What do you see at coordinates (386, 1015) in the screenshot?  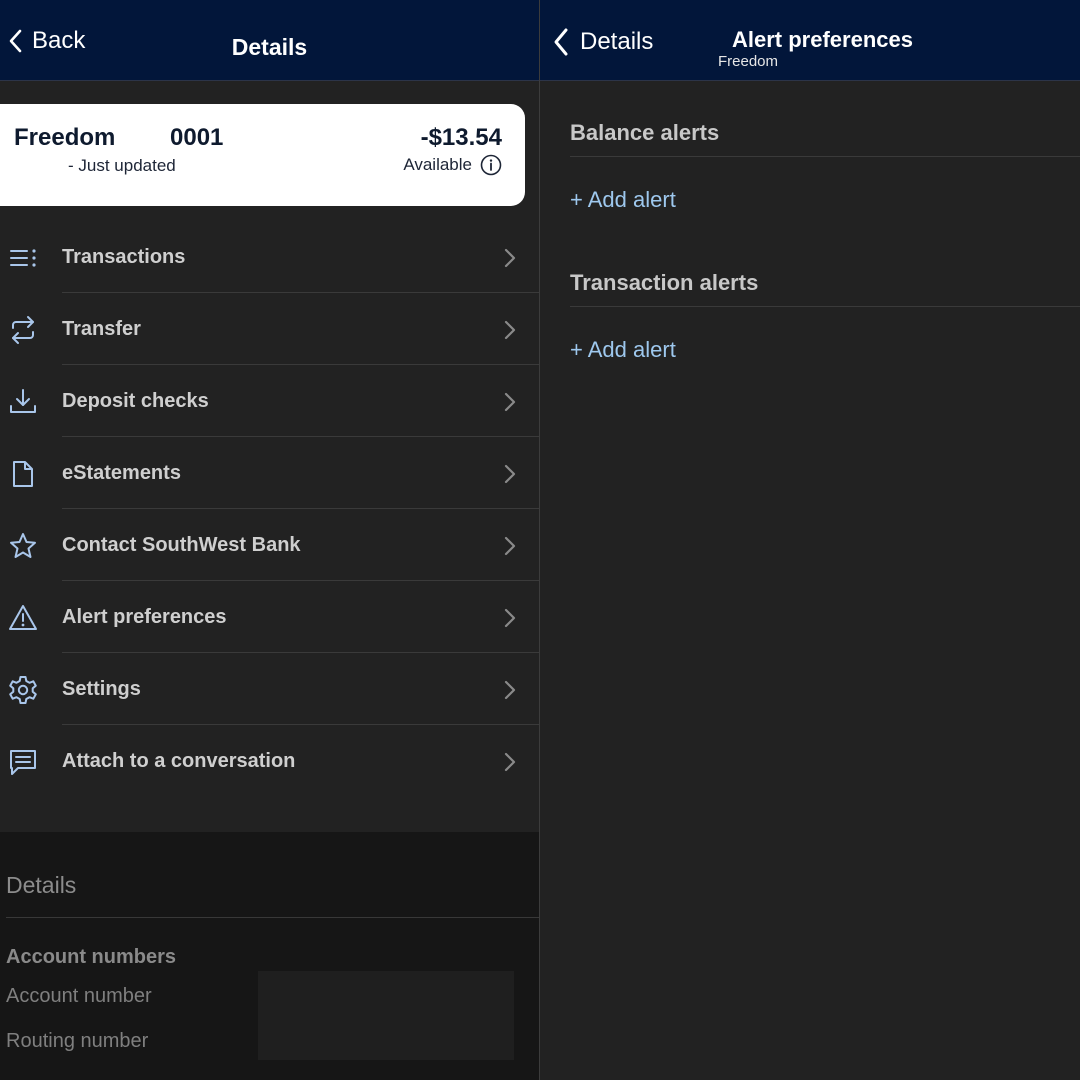 I see `redacted-account-values` at bounding box center [386, 1015].